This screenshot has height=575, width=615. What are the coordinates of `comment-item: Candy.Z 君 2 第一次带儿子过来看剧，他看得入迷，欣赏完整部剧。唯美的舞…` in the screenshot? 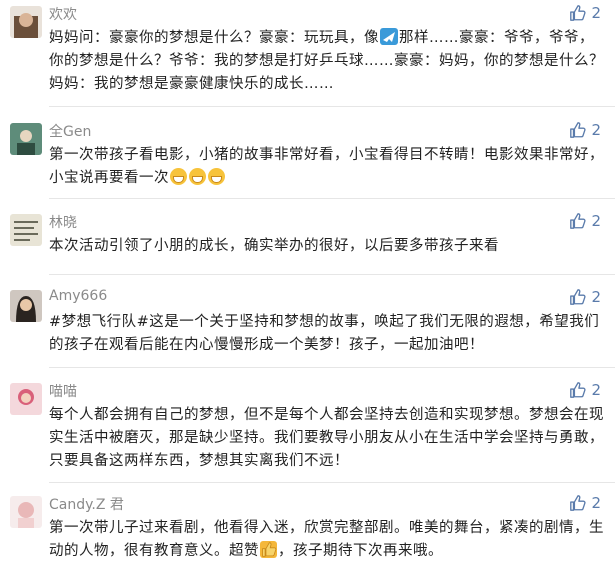 It's located at (307, 532).